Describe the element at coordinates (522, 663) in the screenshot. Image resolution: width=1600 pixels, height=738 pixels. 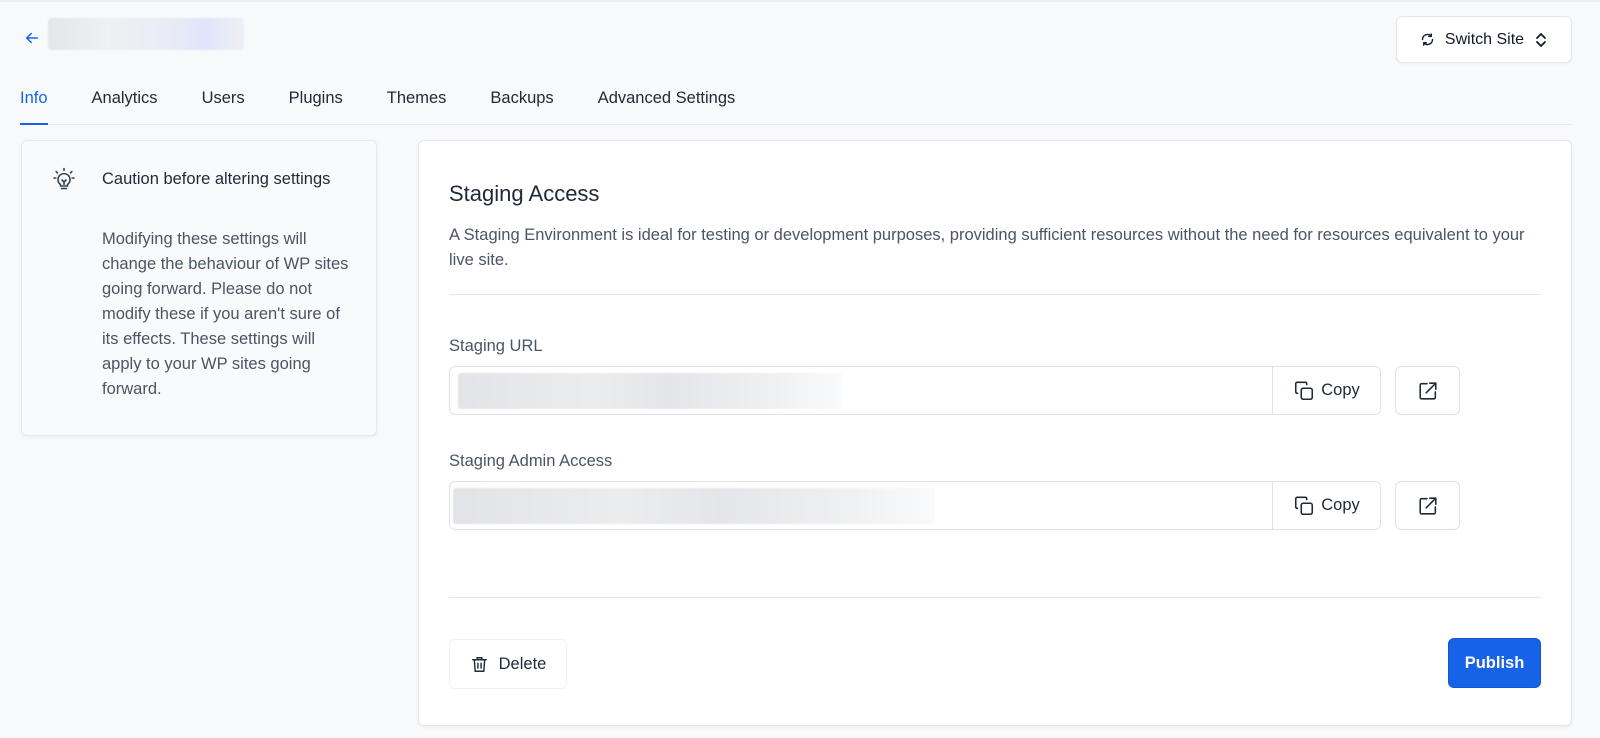
I see `delete-label: Delete` at that location.